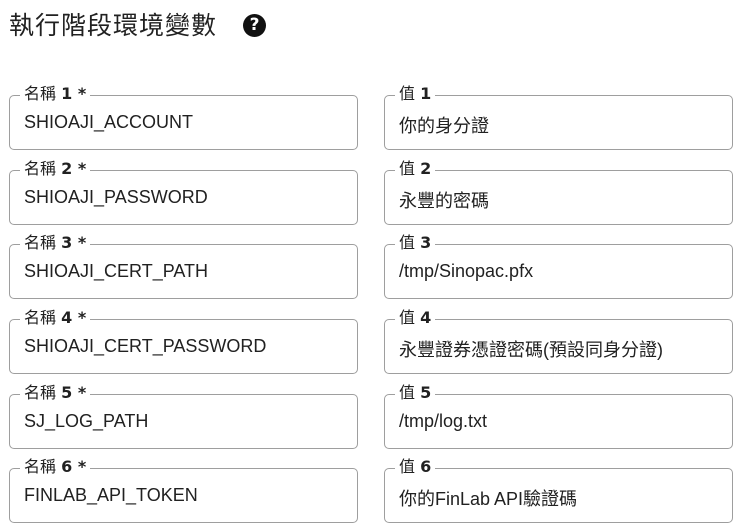  I want to click on env-name-input: SHIOAJI_CERT_PASSWORD, so click(185, 346).